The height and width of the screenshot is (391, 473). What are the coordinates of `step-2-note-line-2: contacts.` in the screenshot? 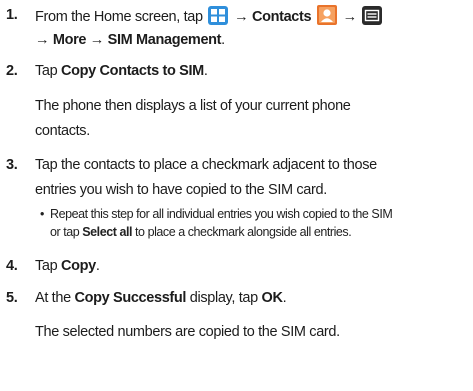 It's located at (62, 131).